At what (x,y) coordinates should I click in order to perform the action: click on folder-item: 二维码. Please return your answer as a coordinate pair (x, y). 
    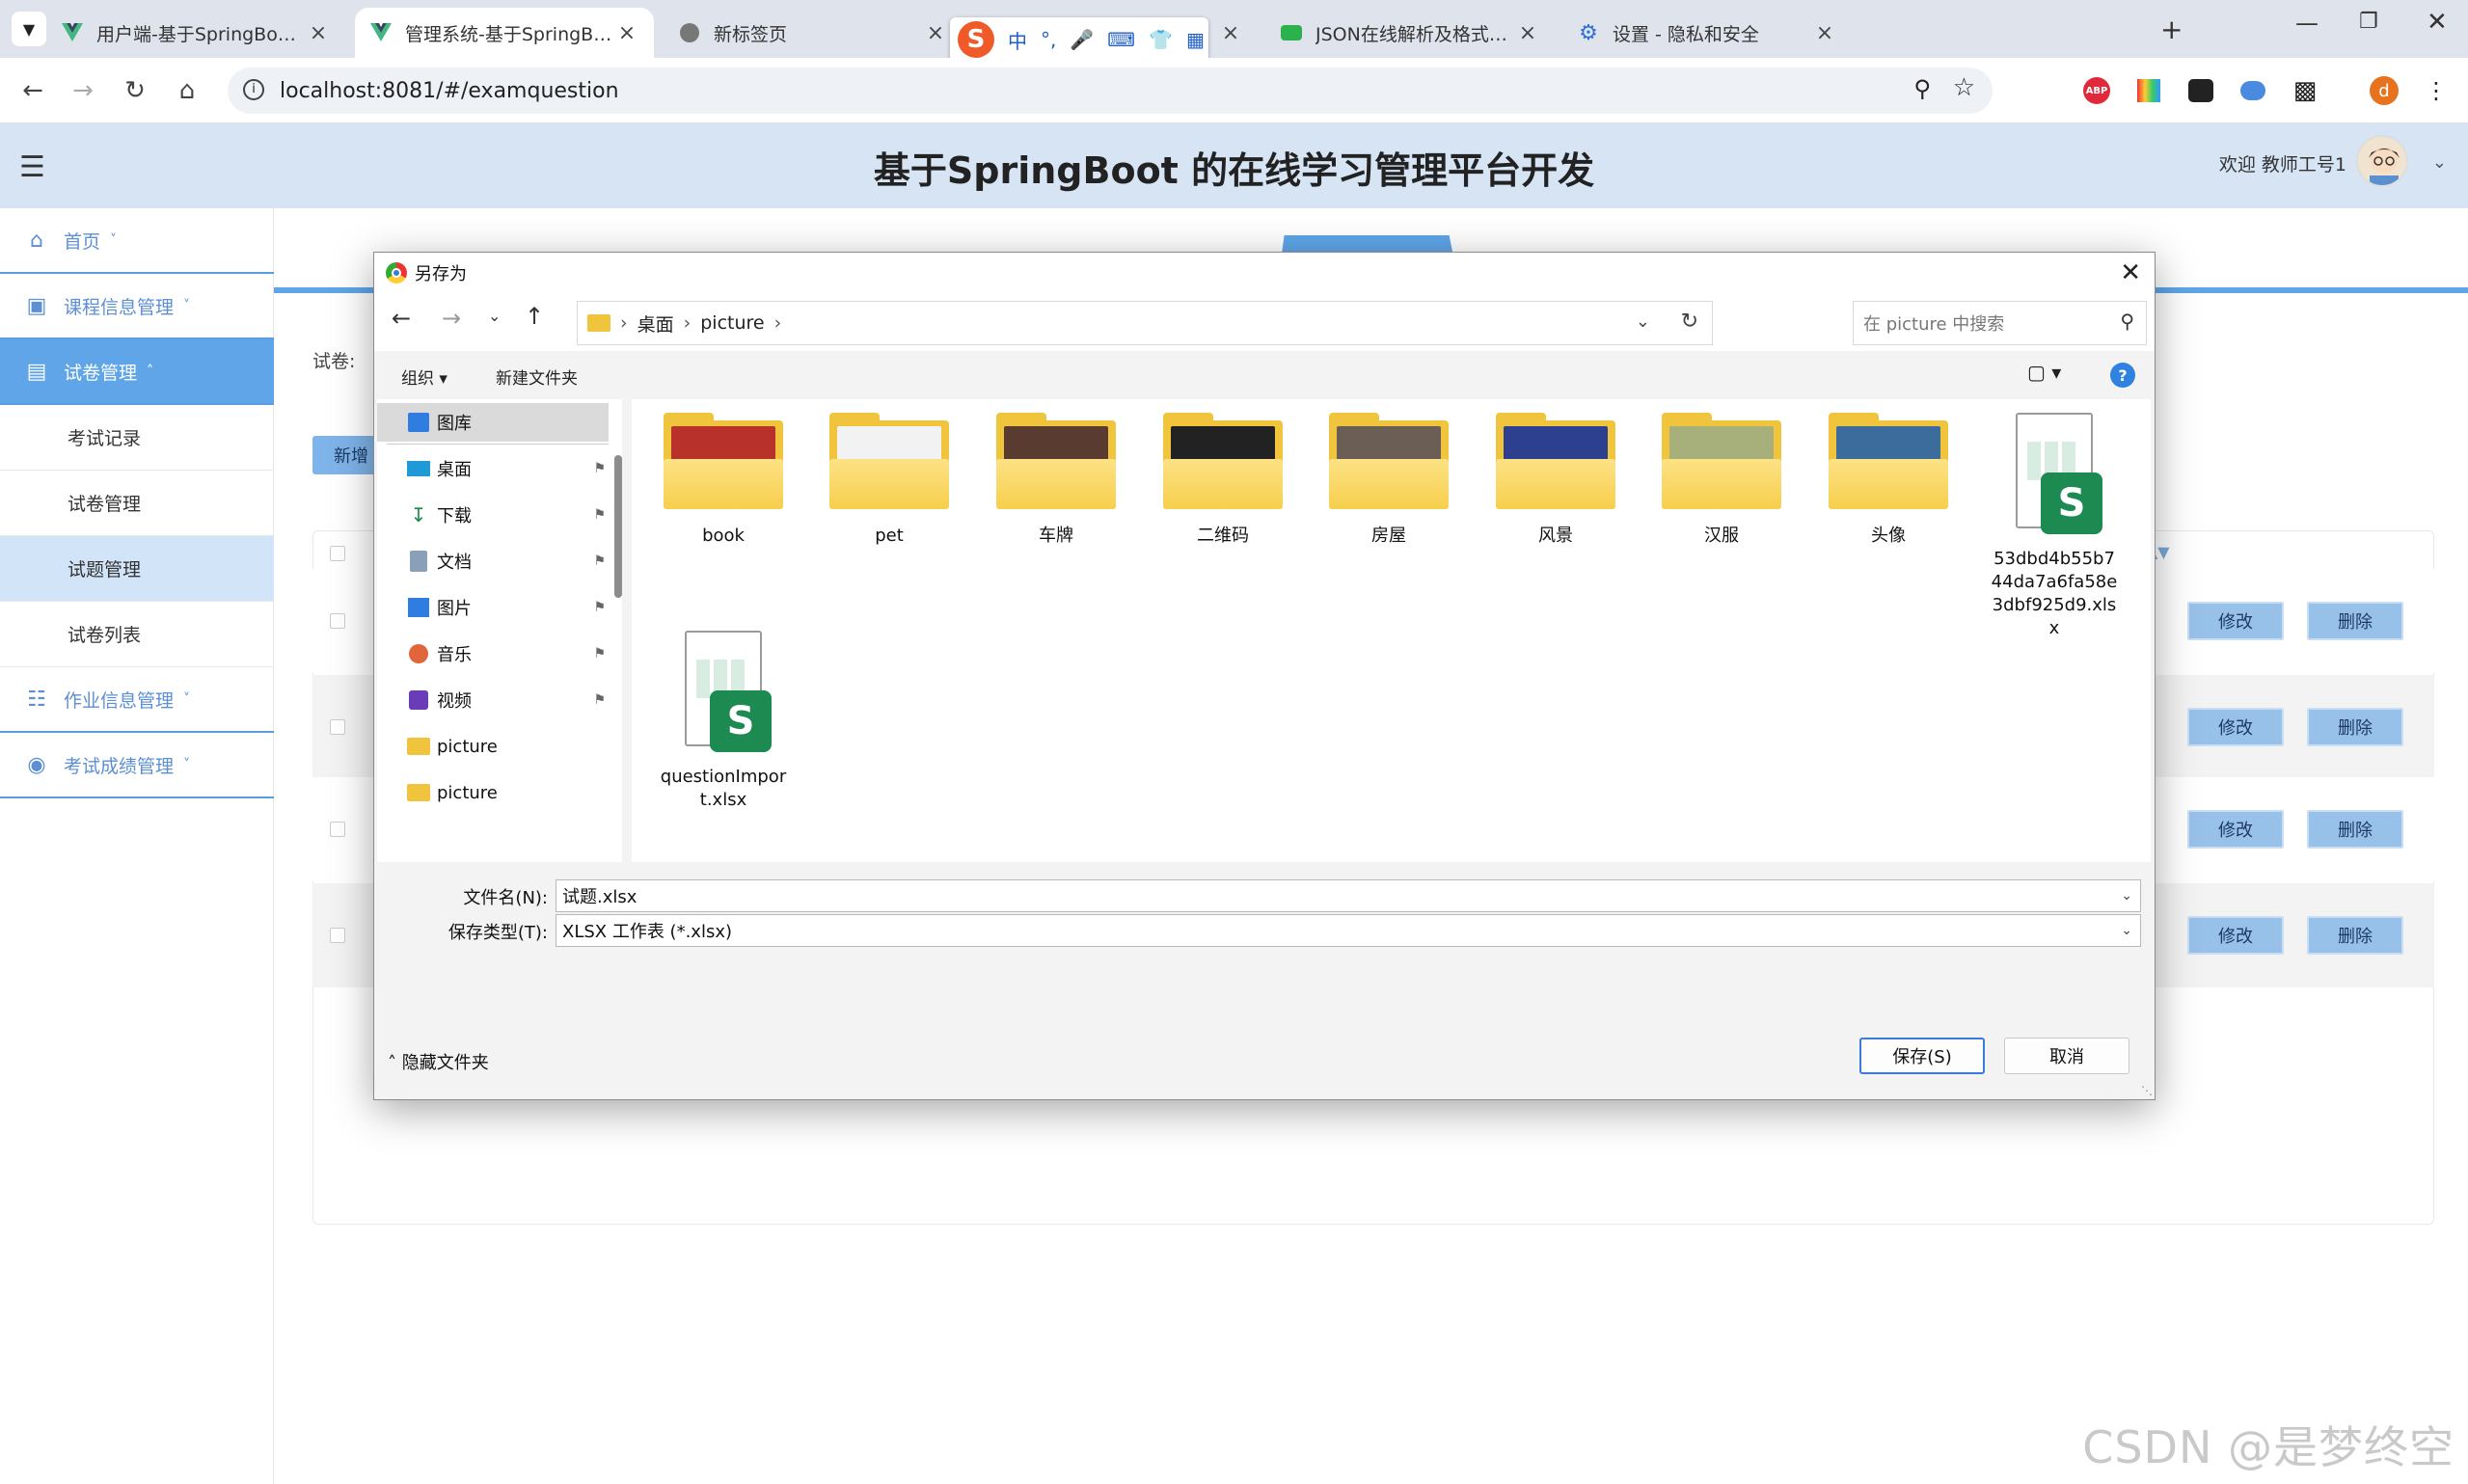
    Looking at the image, I should click on (1223, 480).